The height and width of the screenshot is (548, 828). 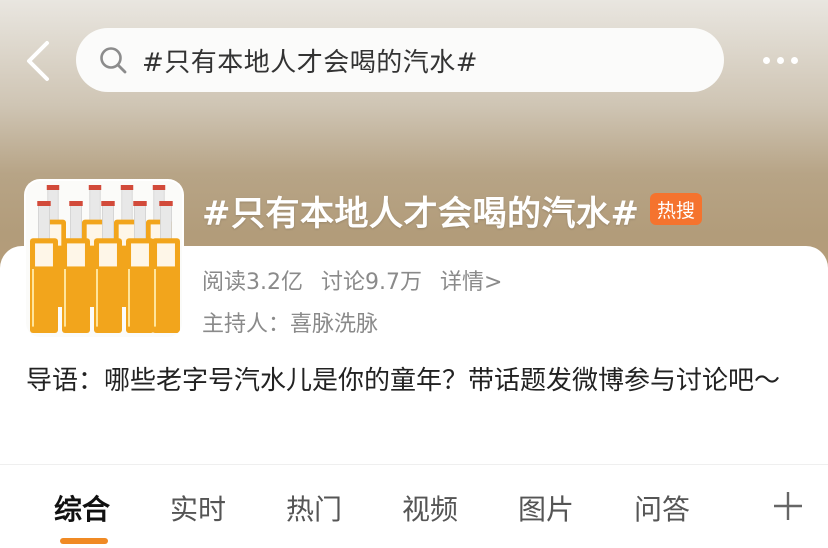 What do you see at coordinates (314, 508) in the screenshot?
I see `tab-hot: 热门` at bounding box center [314, 508].